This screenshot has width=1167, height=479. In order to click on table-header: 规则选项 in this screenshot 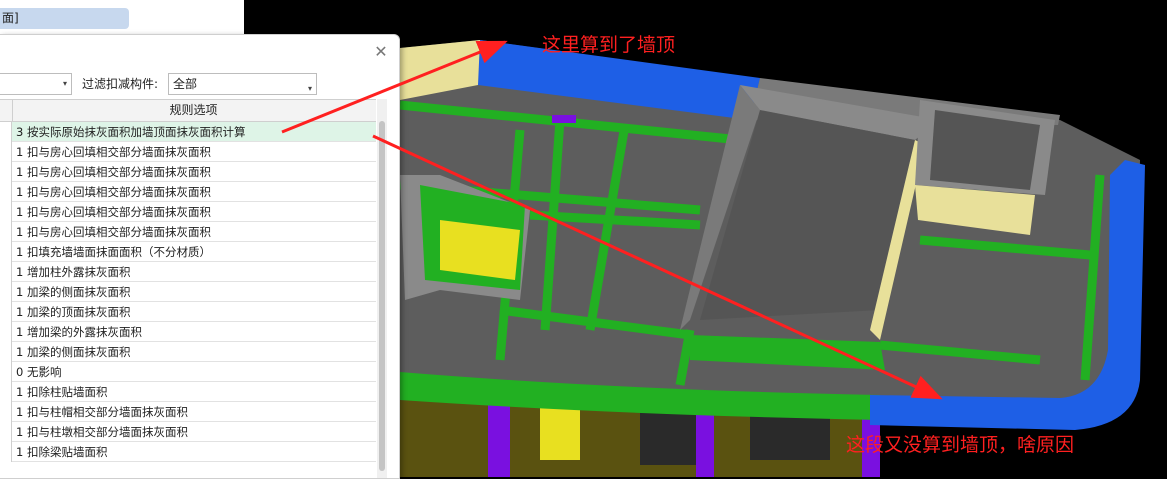, I will do `click(188, 111)`.